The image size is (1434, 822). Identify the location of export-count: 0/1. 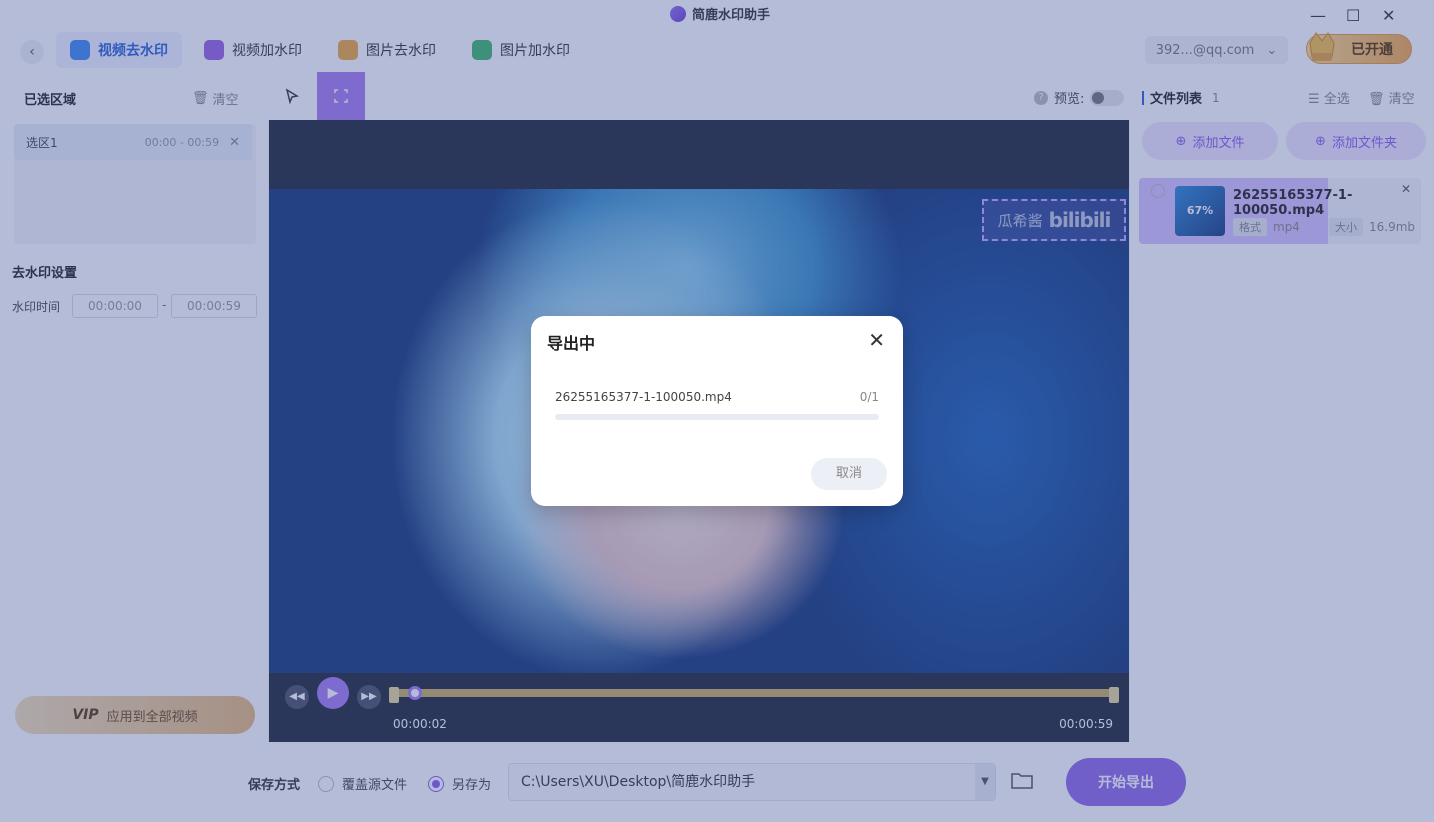
(869, 397).